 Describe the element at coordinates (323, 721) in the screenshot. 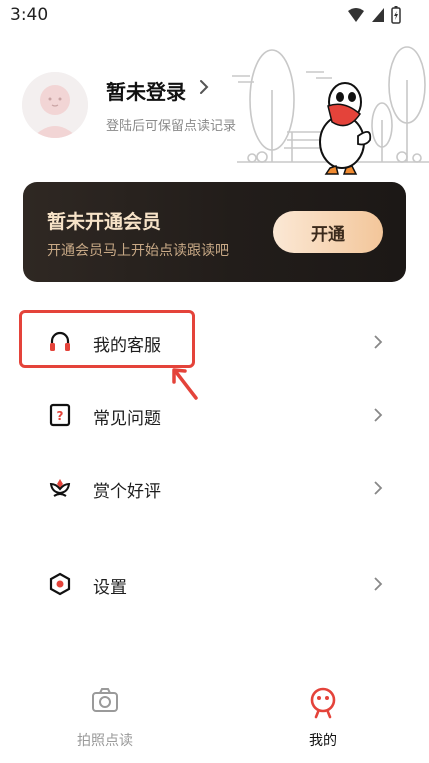

I see `tab-mine: 我的` at that location.